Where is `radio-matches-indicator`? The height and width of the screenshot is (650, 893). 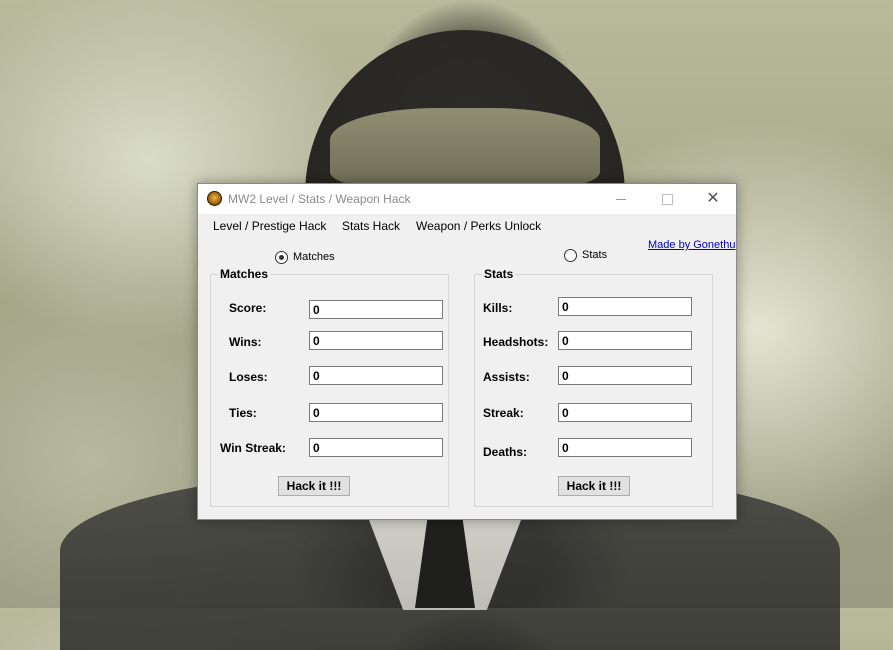 radio-matches-indicator is located at coordinates (281, 257).